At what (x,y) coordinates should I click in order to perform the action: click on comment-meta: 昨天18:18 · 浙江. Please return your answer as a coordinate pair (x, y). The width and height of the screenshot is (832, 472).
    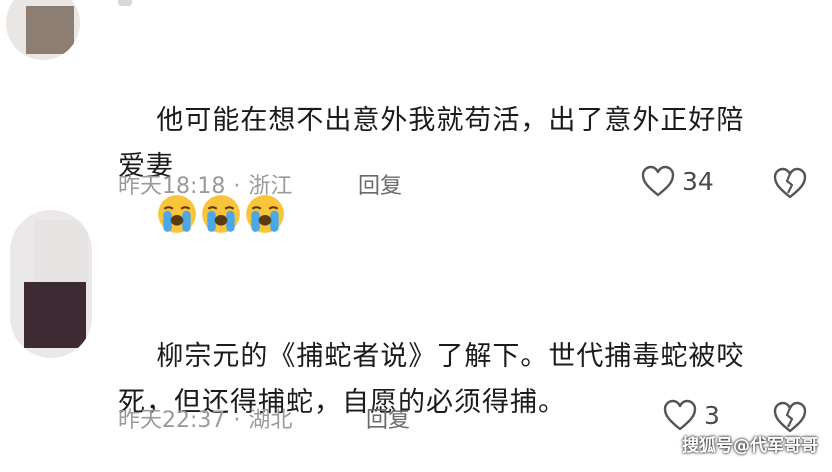
    Looking at the image, I should click on (205, 186).